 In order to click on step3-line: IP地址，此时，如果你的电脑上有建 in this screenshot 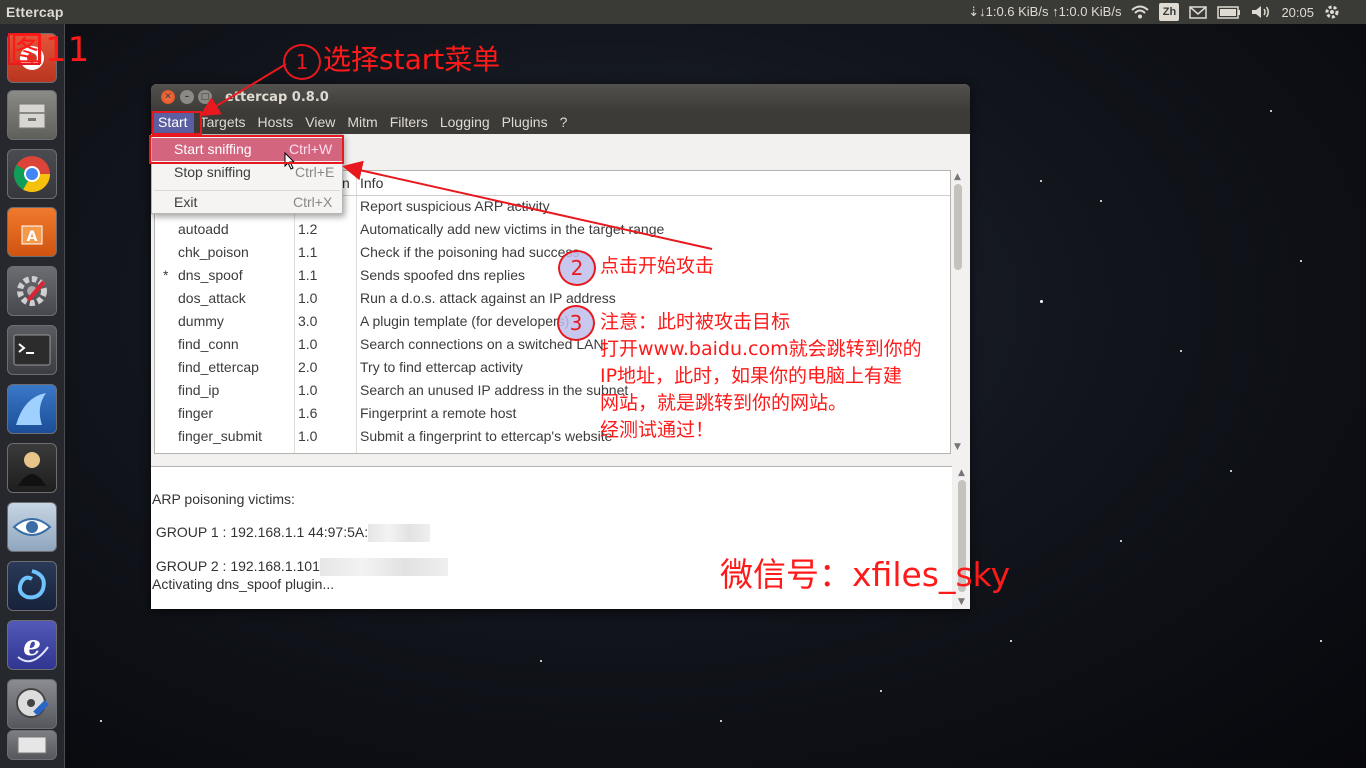, I will do `click(751, 376)`.